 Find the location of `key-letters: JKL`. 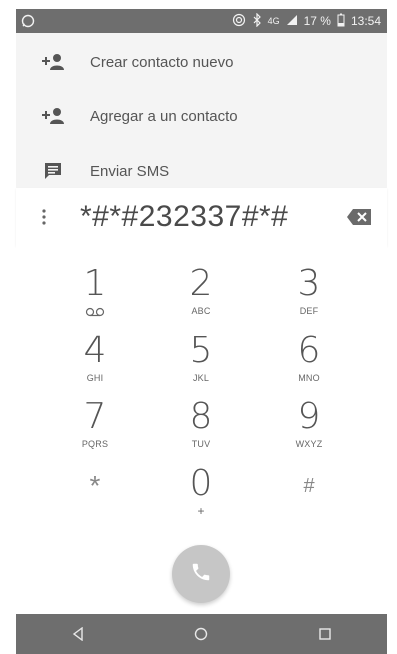

key-letters: JKL is located at coordinates (201, 378).